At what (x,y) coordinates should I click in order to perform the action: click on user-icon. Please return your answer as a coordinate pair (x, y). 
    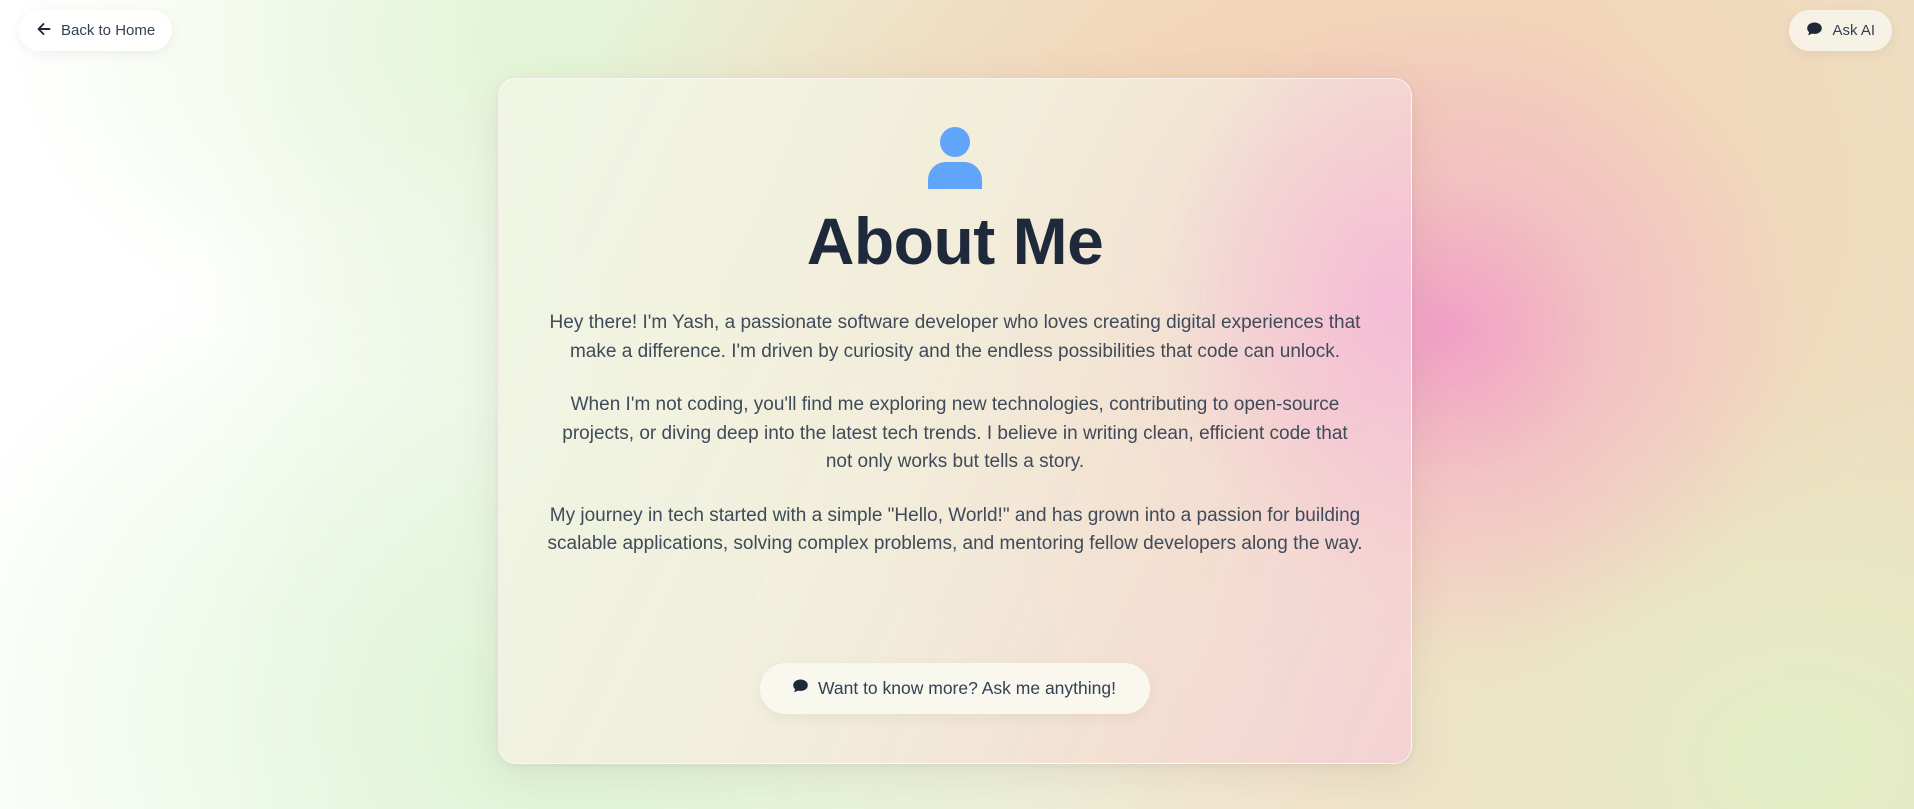
    Looking at the image, I should click on (955, 158).